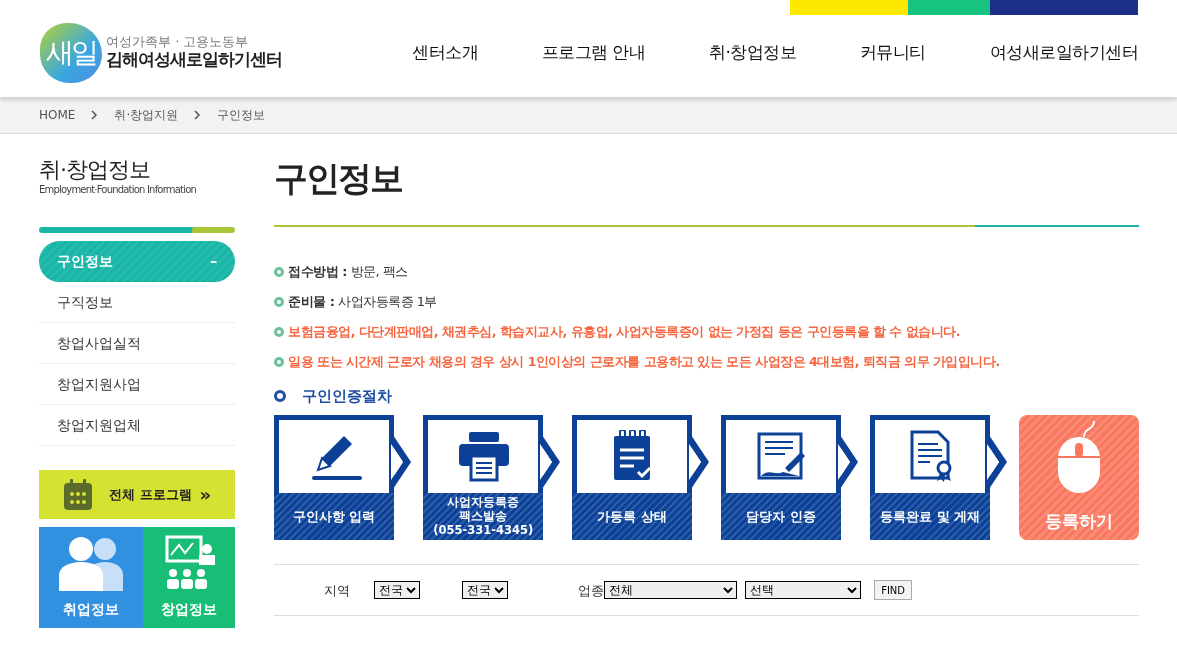  I want to click on field-label: 업종, so click(591, 590).